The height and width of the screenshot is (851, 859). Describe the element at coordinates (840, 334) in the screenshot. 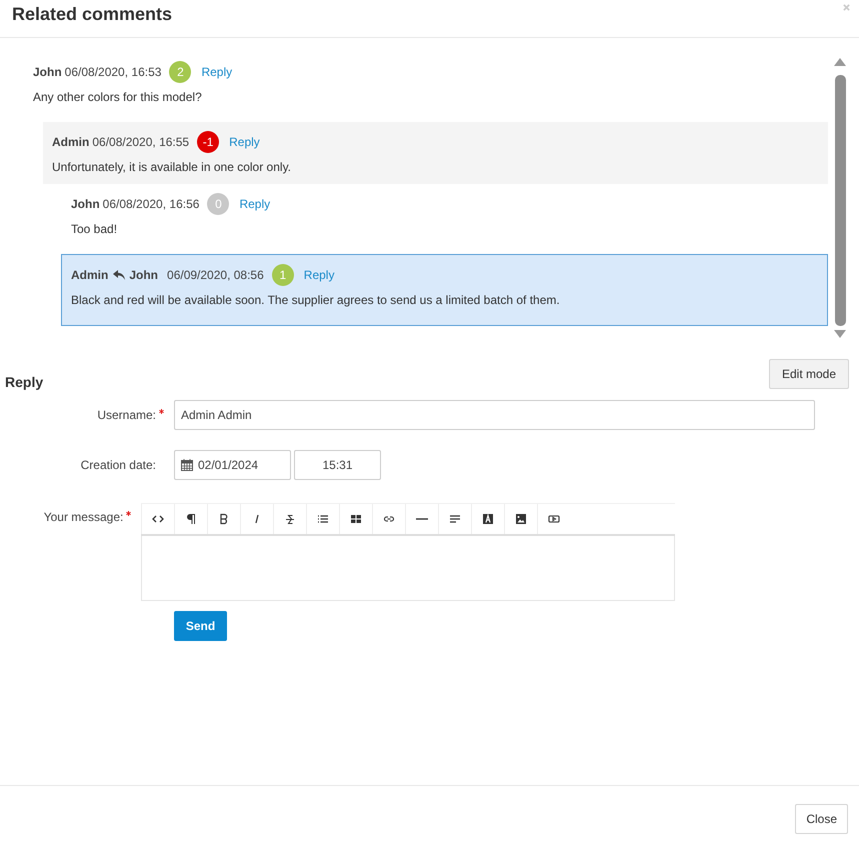

I see `scroll-down-icon` at that location.